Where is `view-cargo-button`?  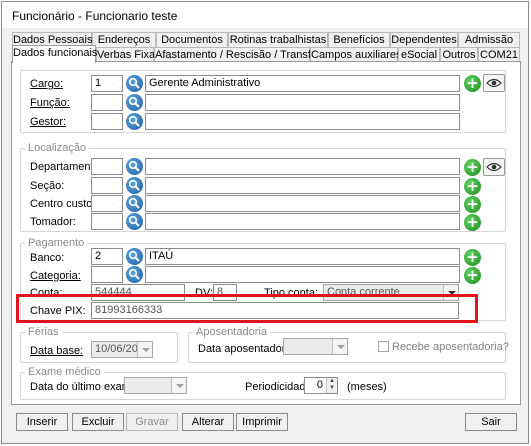 view-cargo-button is located at coordinates (494, 83).